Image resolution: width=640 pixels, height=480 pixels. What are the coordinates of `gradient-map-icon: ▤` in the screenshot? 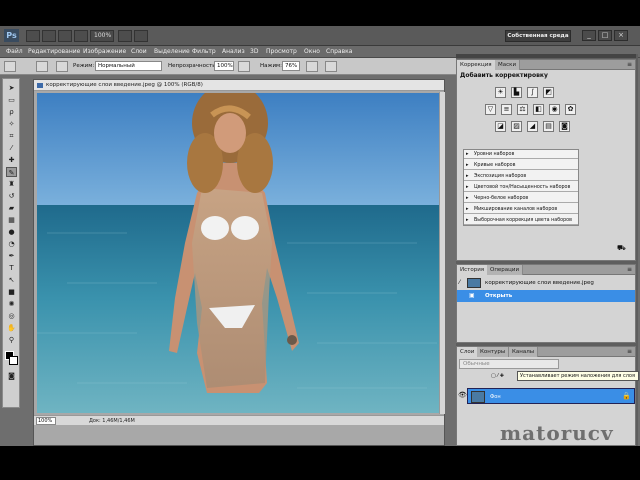 It's located at (548, 126).